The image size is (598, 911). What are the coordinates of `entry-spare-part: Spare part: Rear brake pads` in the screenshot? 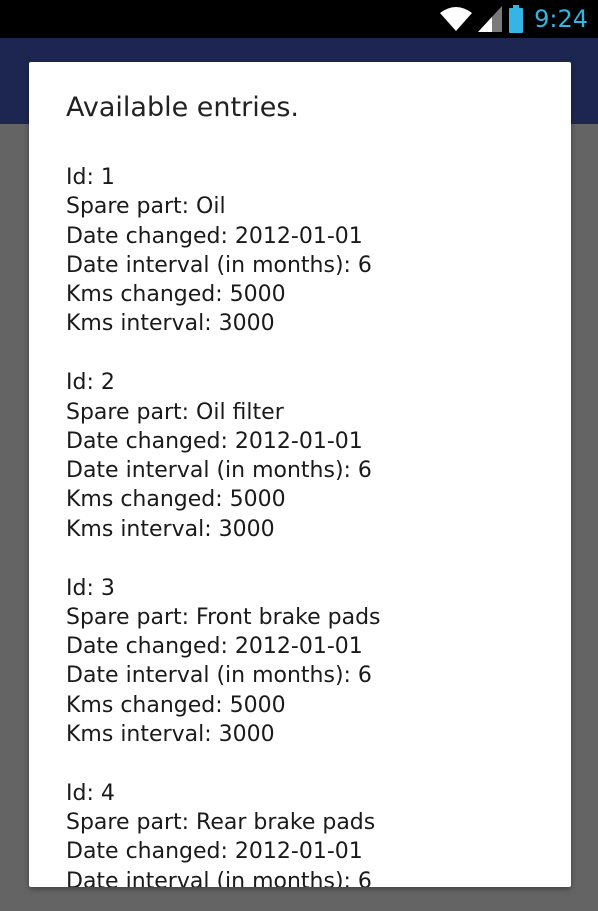 It's located at (221, 823).